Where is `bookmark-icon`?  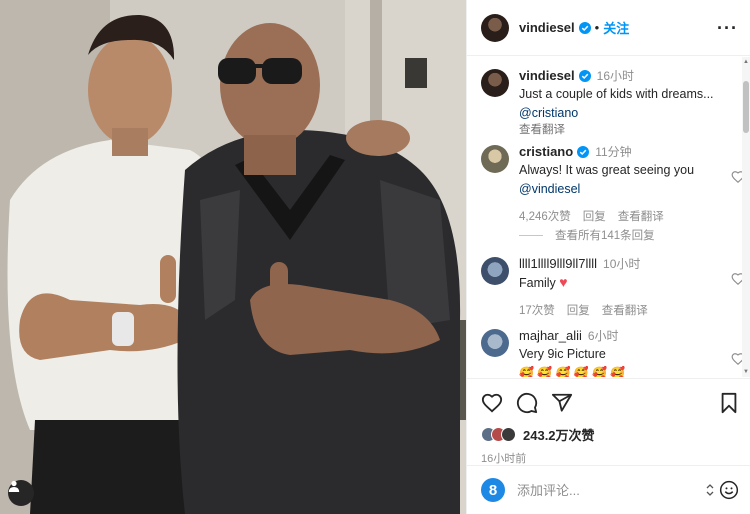 bookmark-icon is located at coordinates (729, 403).